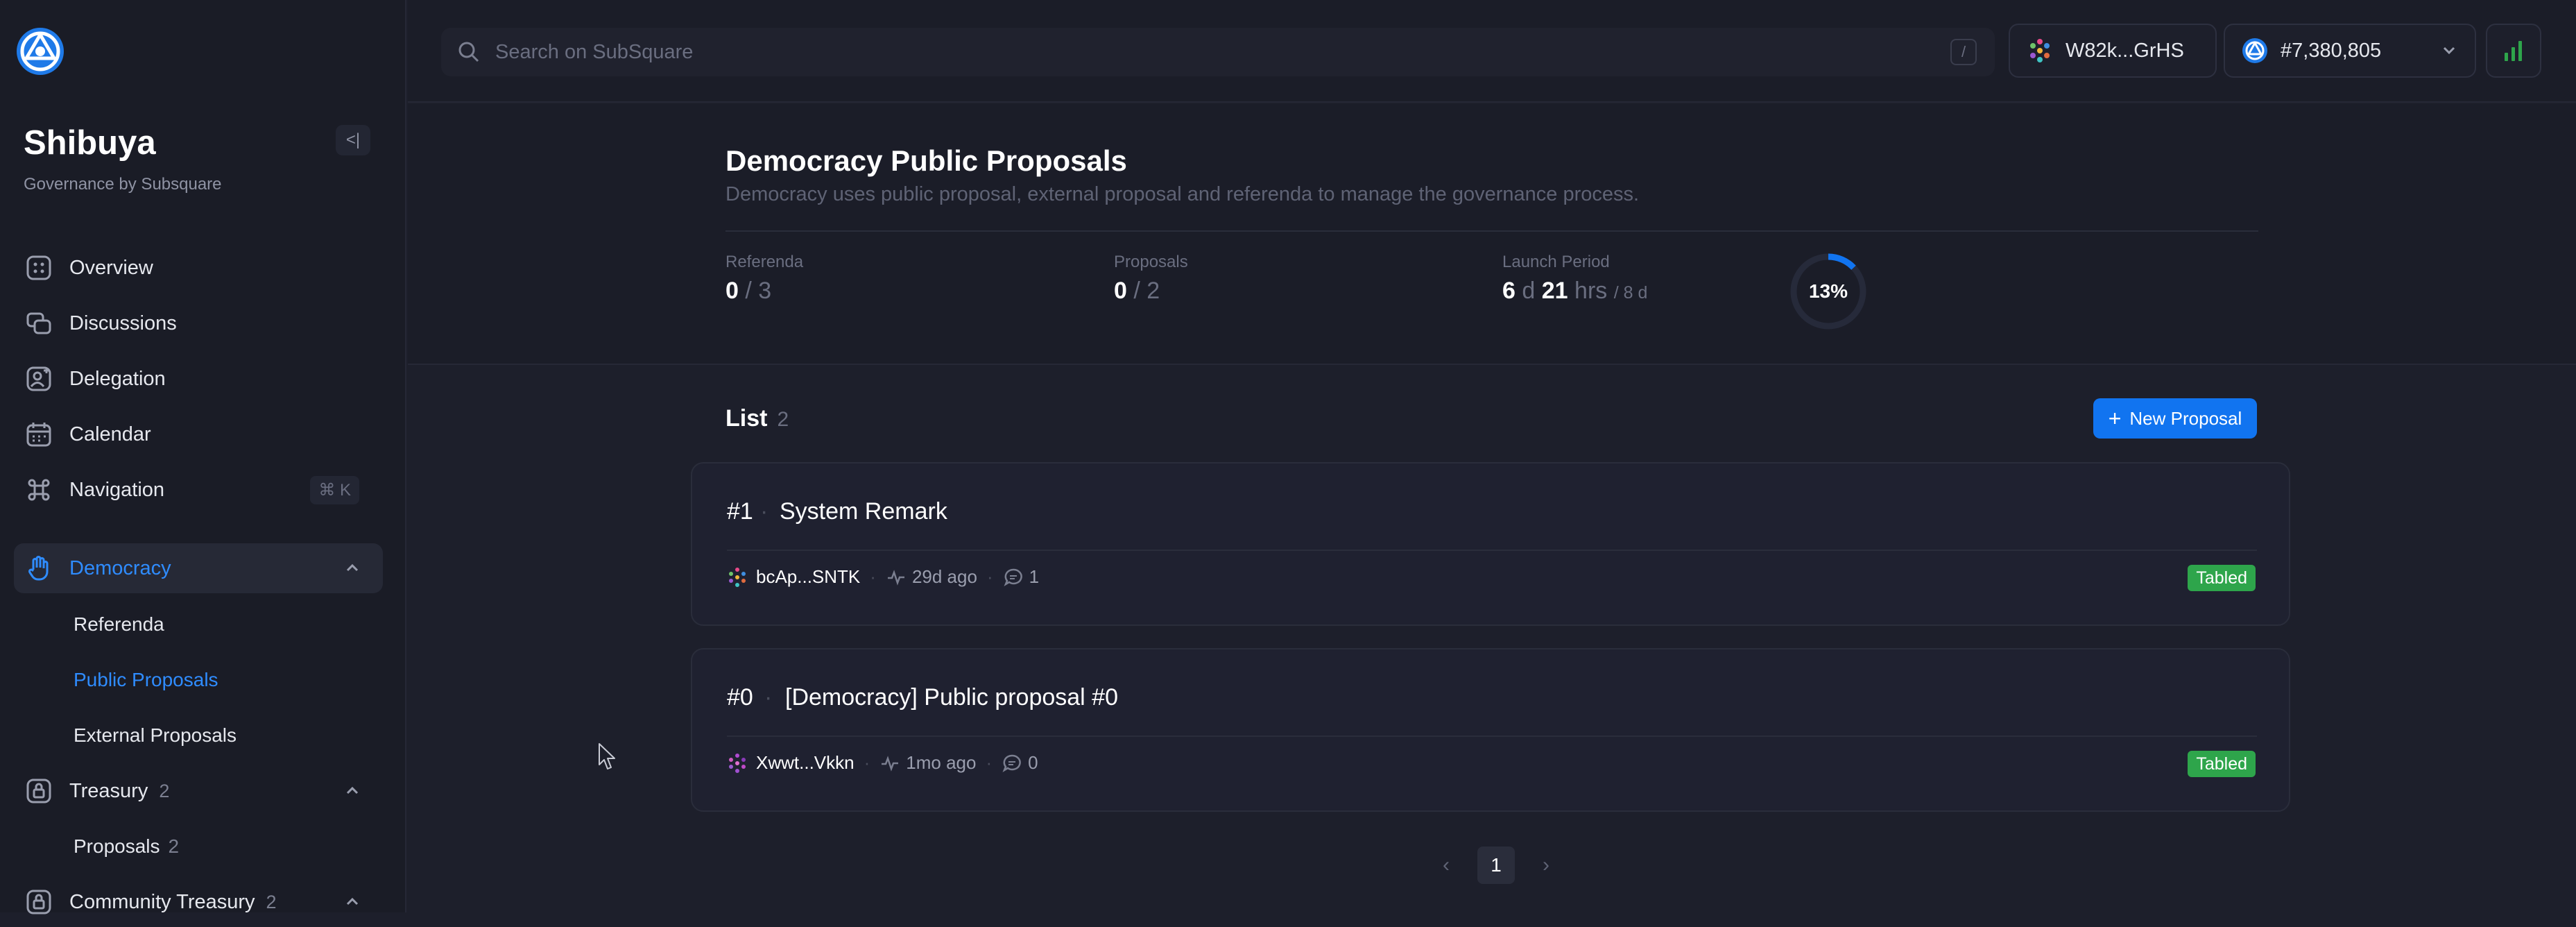  Describe the element at coordinates (198, 434) in the screenshot. I see `sidebar-item-calendar: Calendar` at that location.